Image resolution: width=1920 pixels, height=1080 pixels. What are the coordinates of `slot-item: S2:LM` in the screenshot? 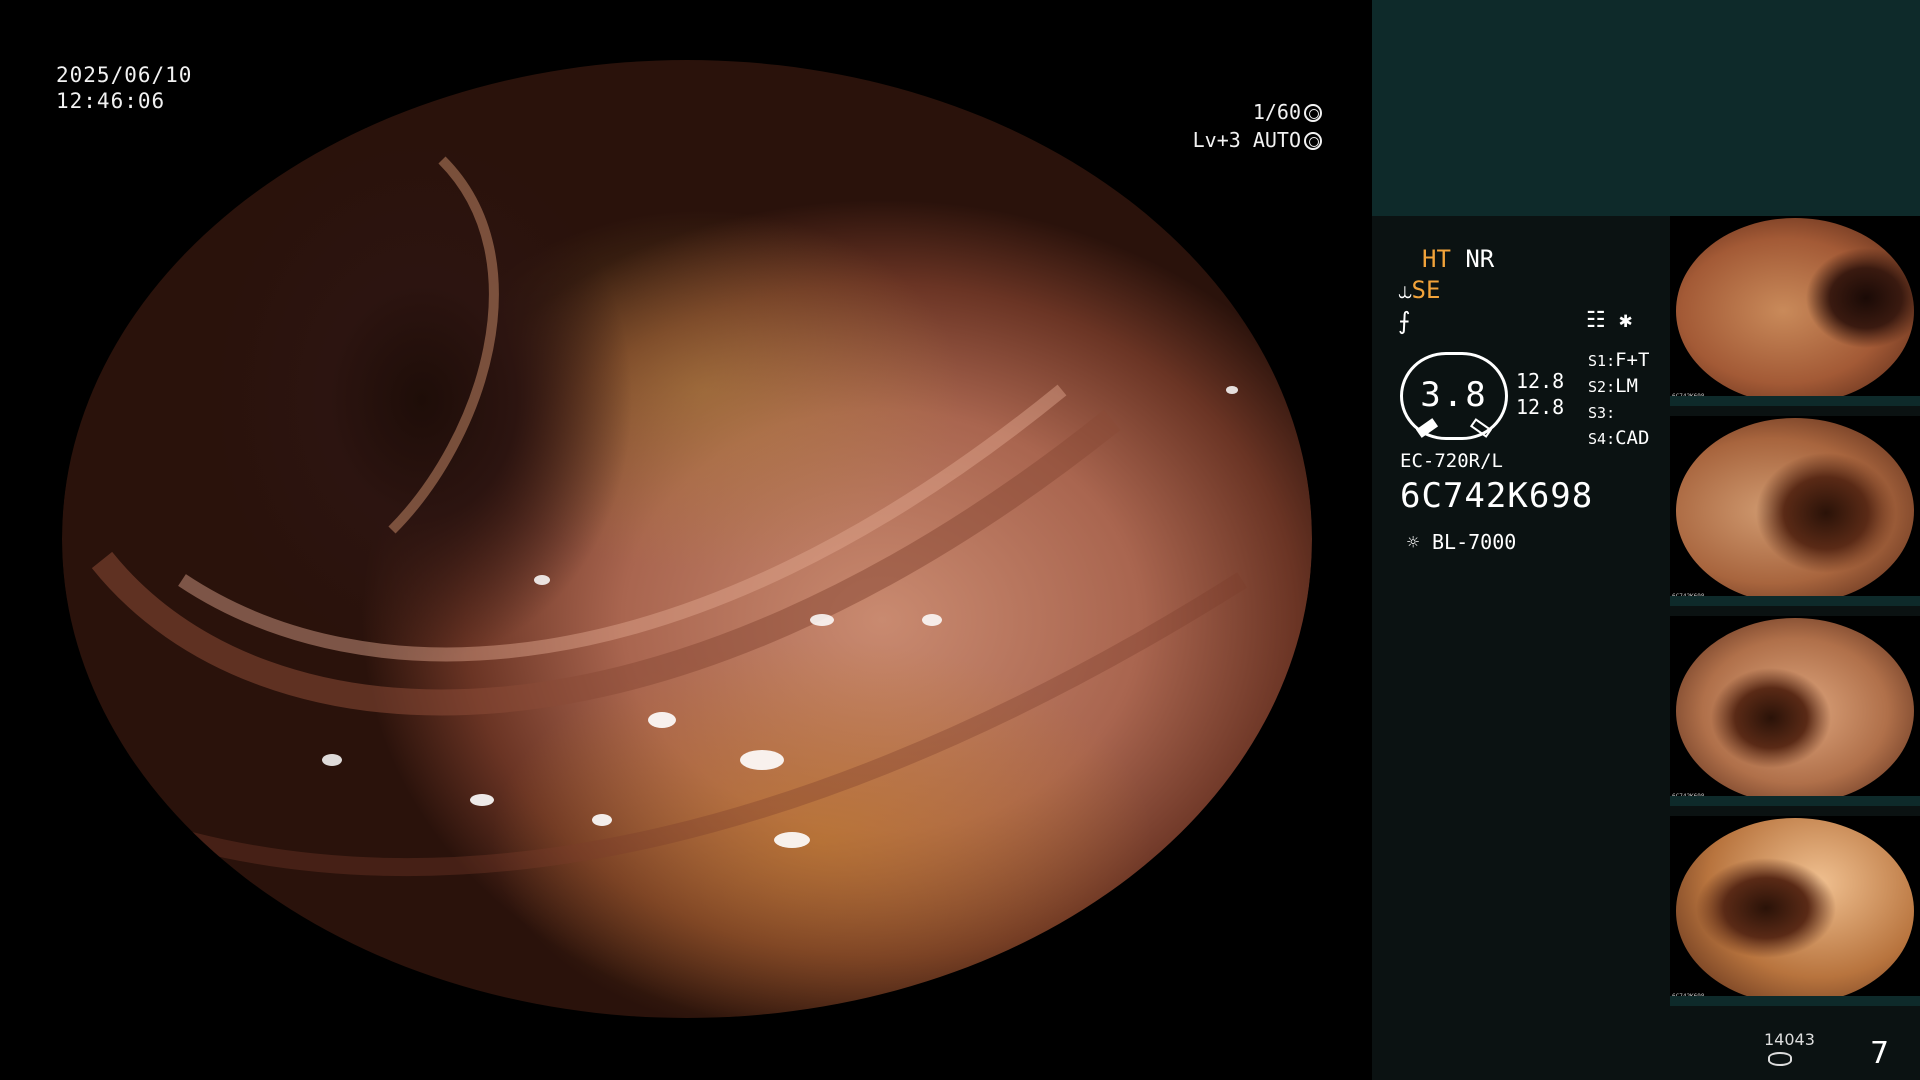 It's located at (1613, 386).